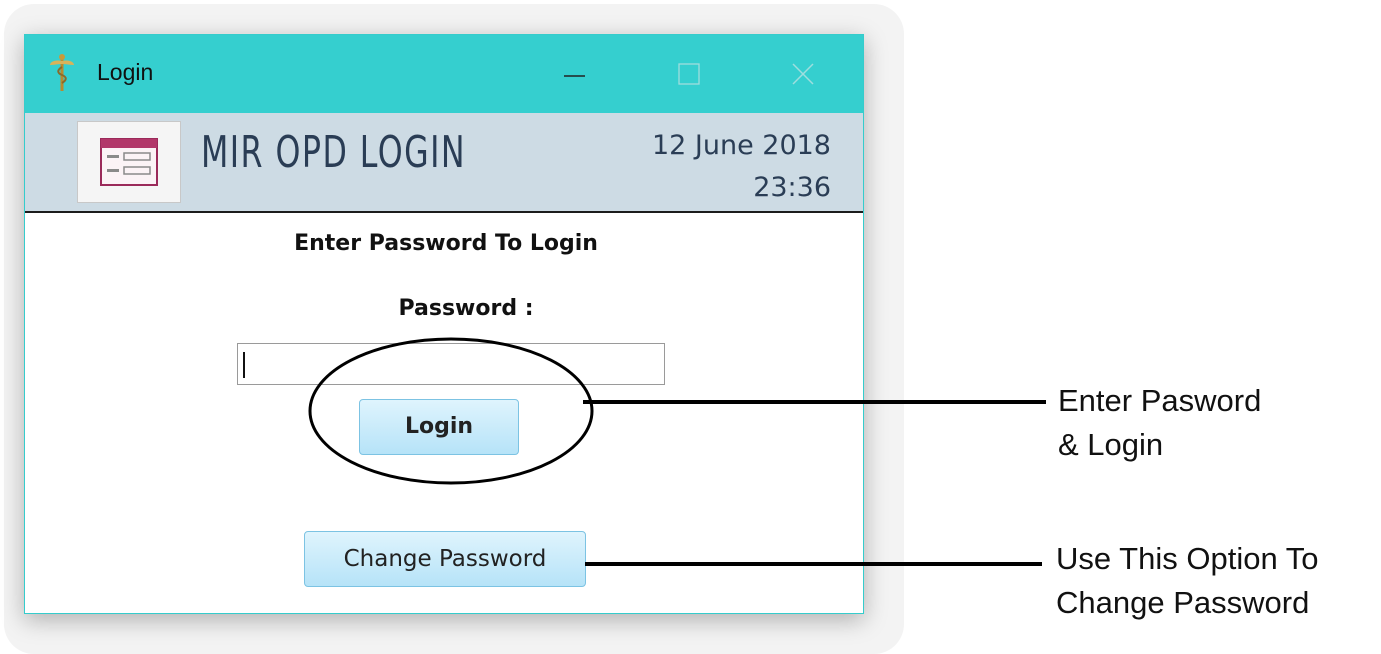 This screenshot has height=654, width=1381. Describe the element at coordinates (1183, 602) in the screenshot. I see `change-annotation-line-2: Change Password` at that location.